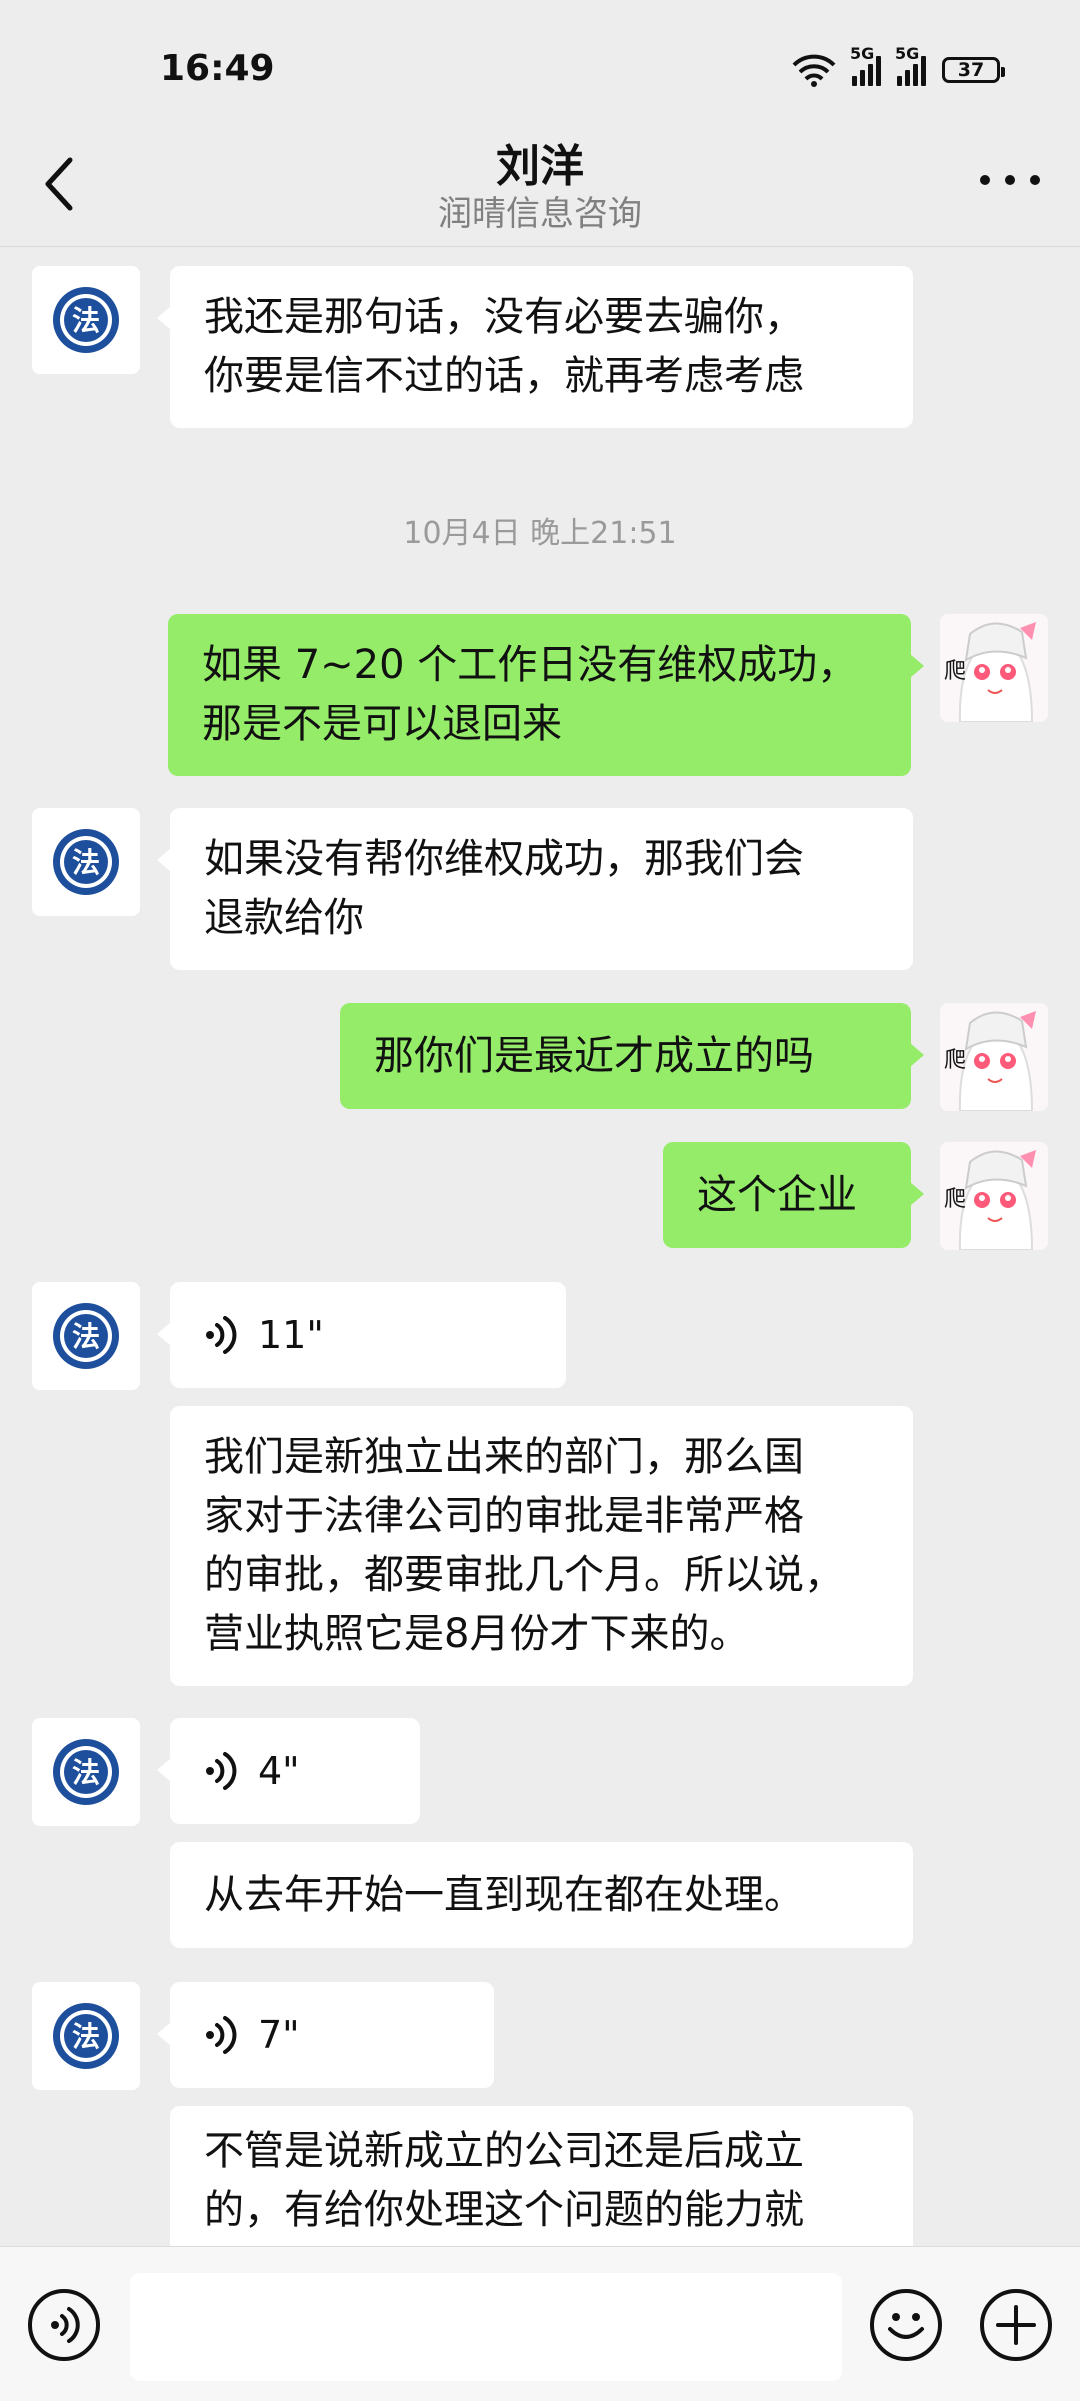 The width and height of the screenshot is (1080, 2401). I want to click on message-bubble: 这个企业, so click(793, 1195).